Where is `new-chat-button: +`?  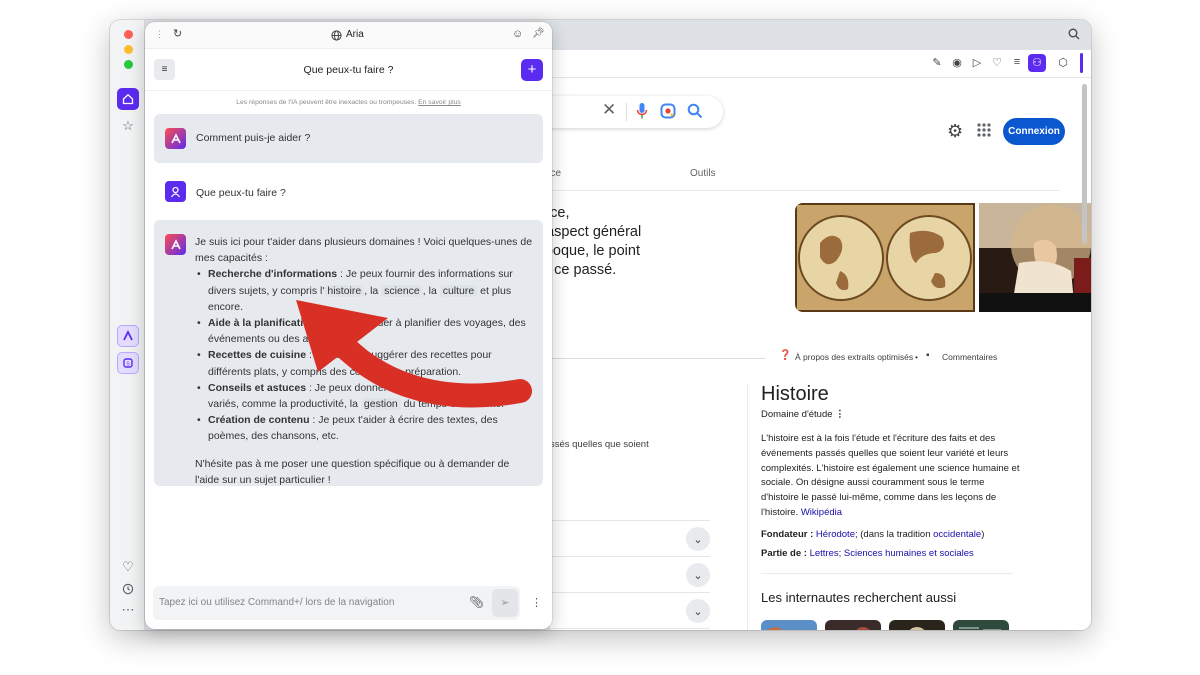 new-chat-button: + is located at coordinates (532, 70).